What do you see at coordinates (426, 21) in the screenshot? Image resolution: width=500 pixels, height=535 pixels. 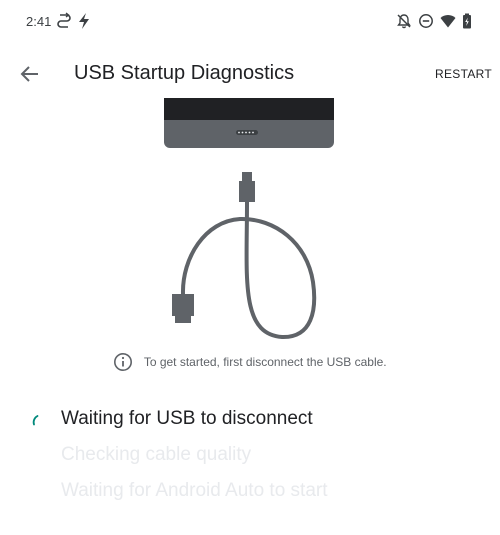 I see `do-not-disturb-icon` at bounding box center [426, 21].